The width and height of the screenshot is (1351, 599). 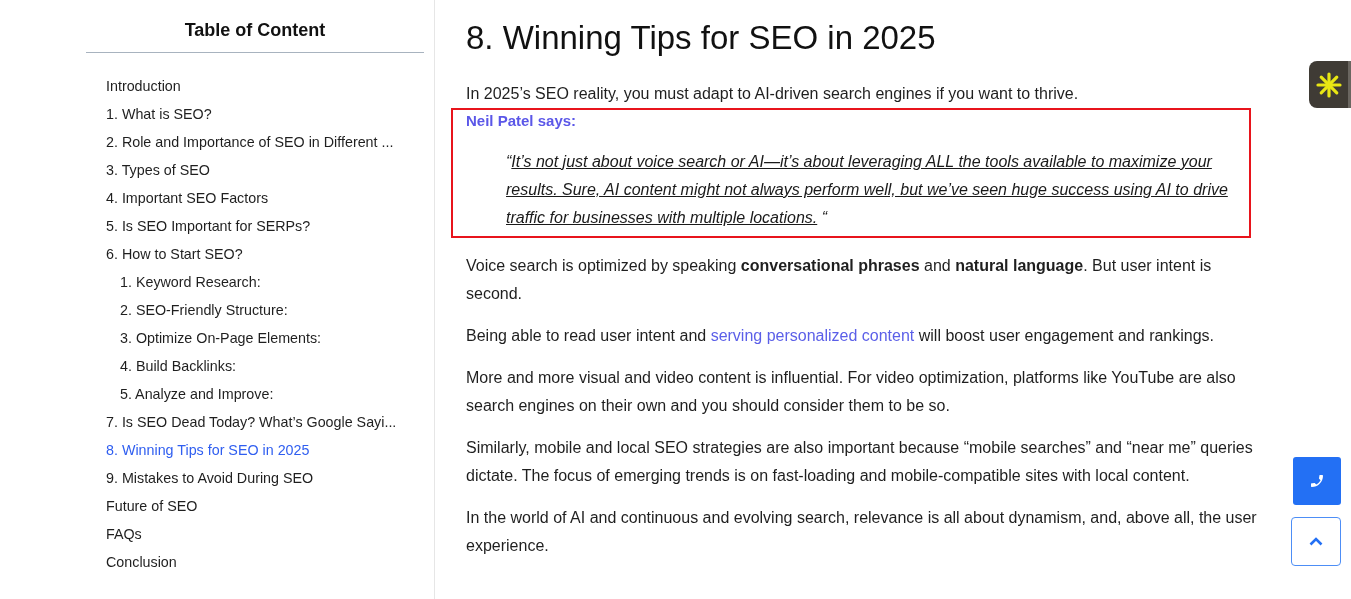 What do you see at coordinates (265, 254) in the screenshot?
I see `toc-link: 6. How to Start SEO?` at bounding box center [265, 254].